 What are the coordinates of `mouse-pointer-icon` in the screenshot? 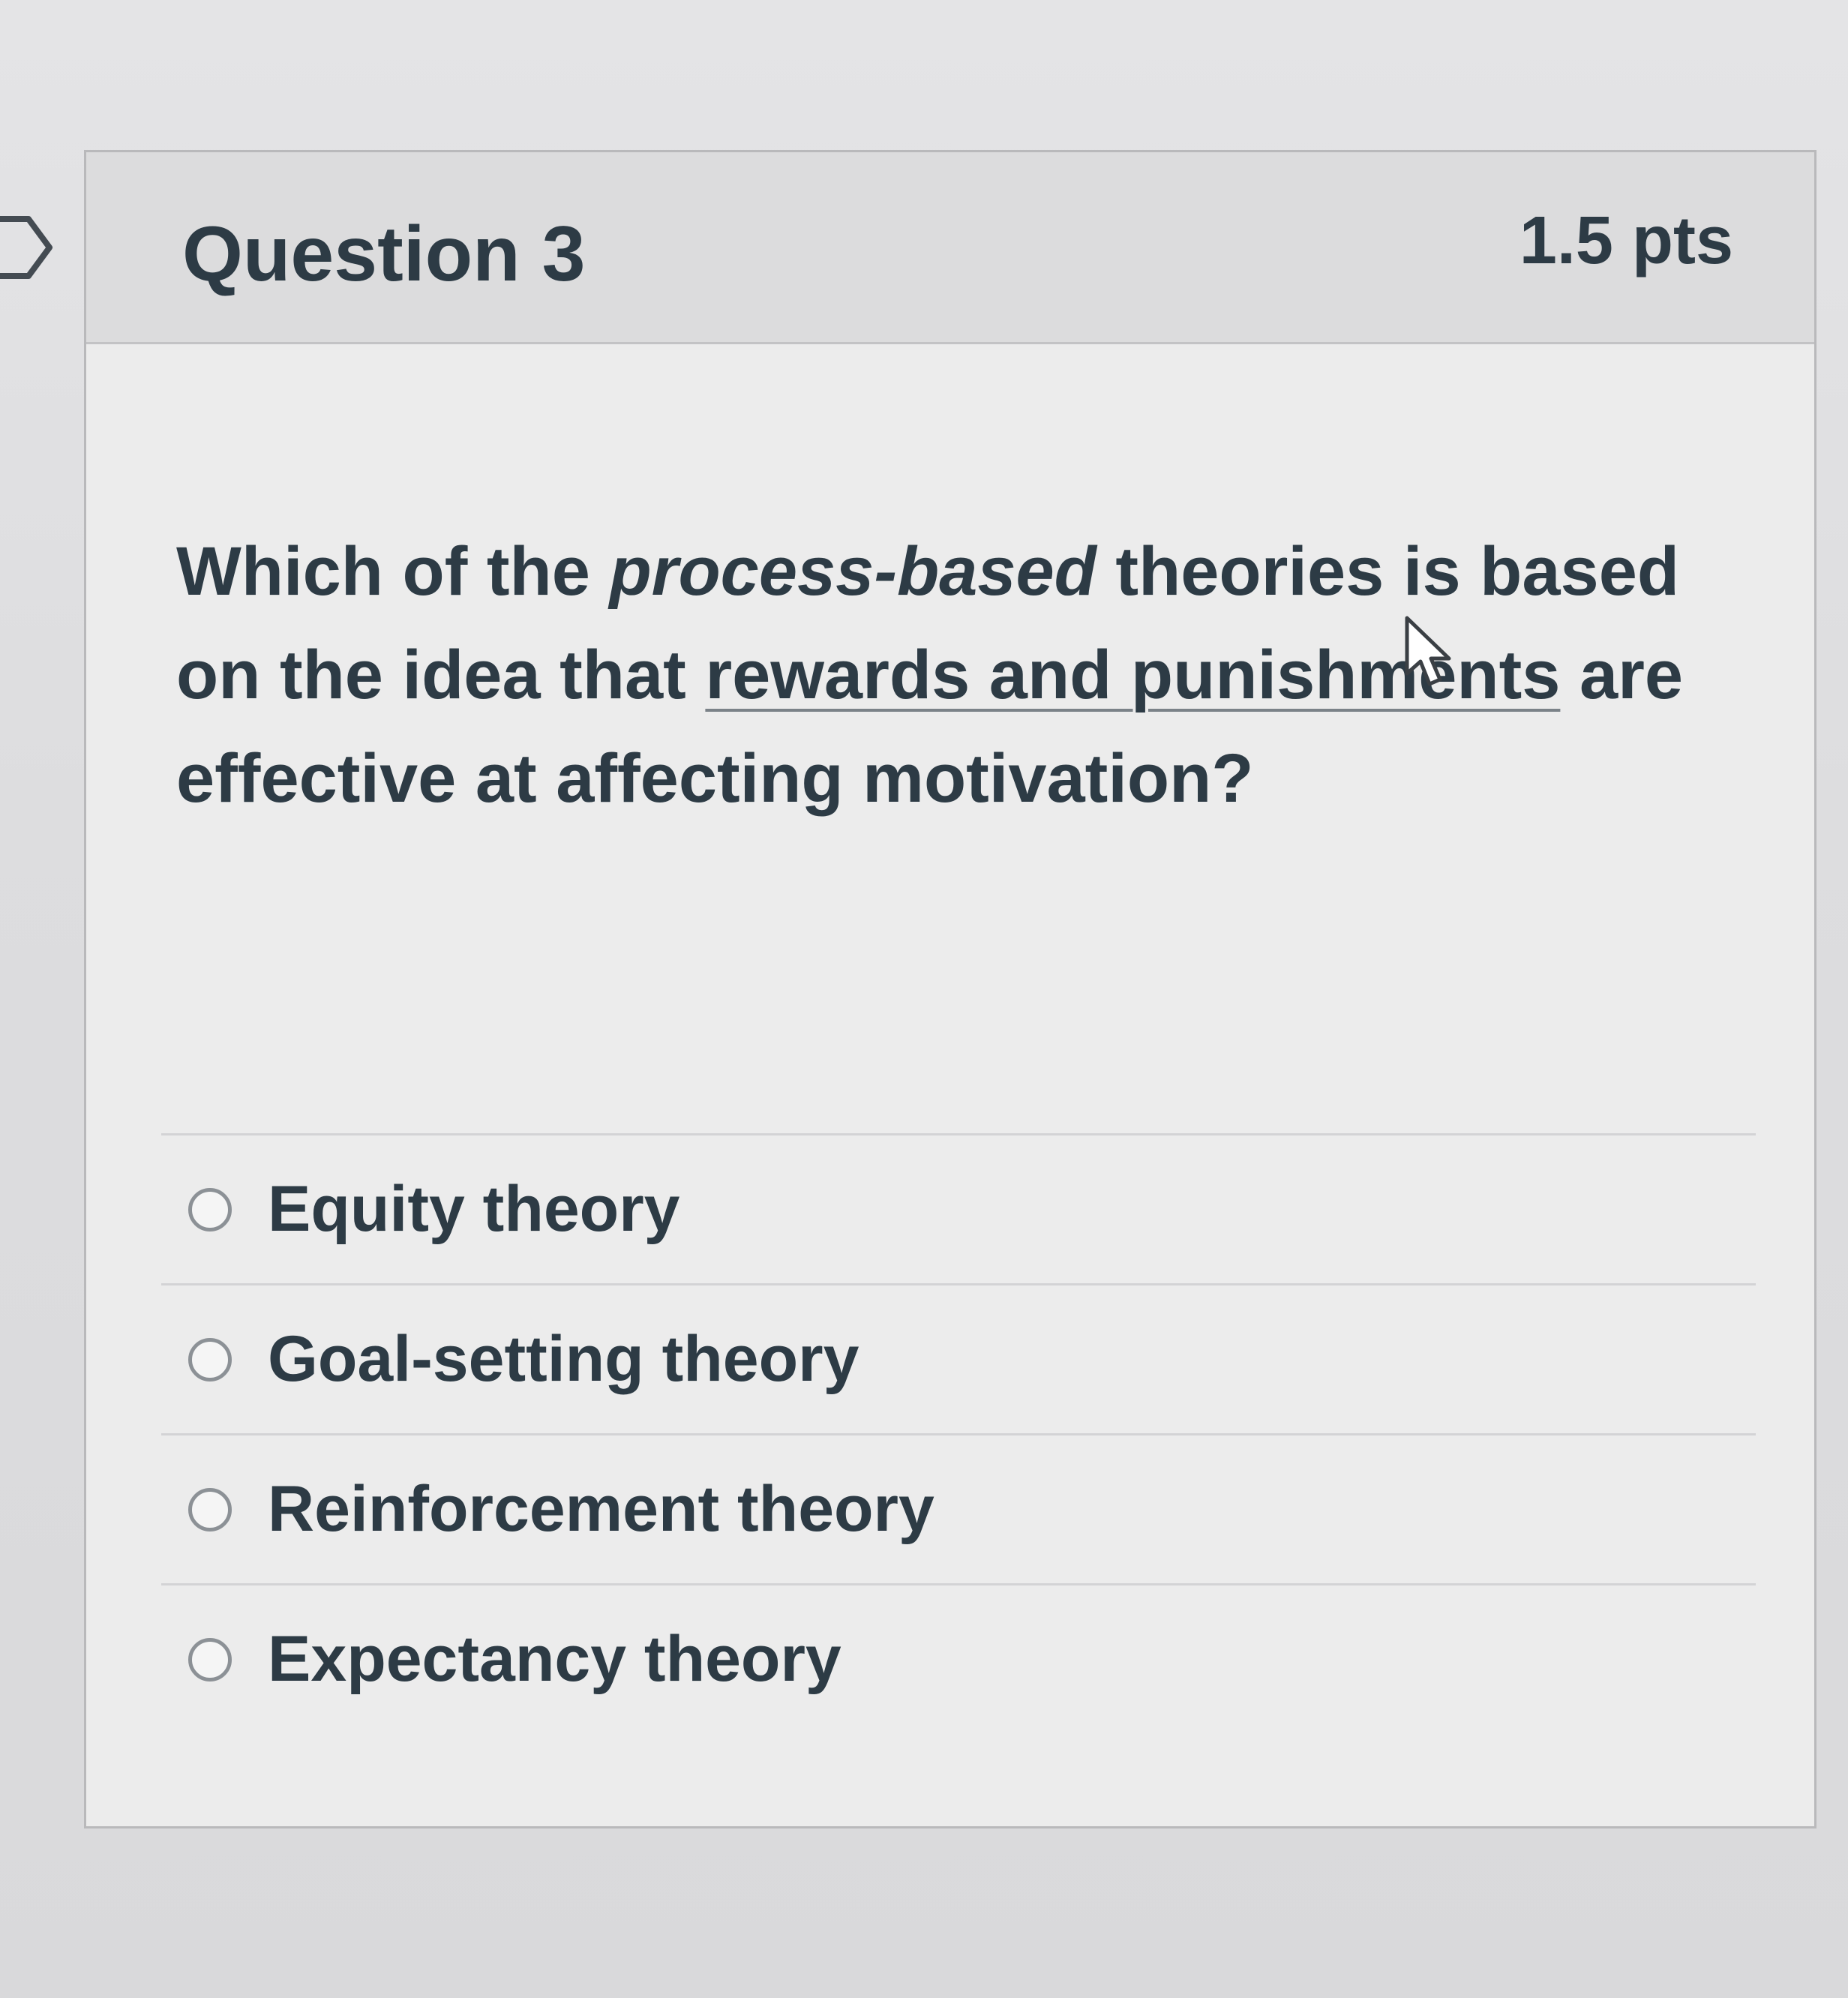 It's located at (1428, 651).